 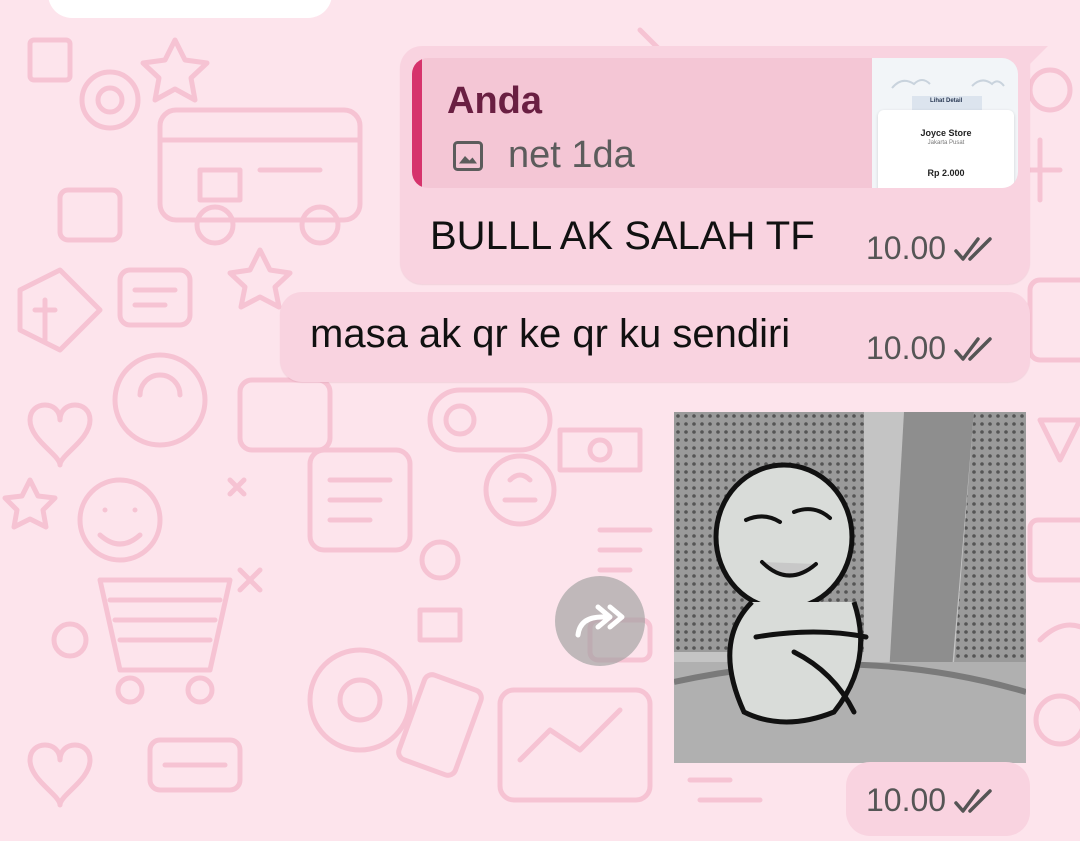 I want to click on bubble-tail, so click(x=1037, y=57).